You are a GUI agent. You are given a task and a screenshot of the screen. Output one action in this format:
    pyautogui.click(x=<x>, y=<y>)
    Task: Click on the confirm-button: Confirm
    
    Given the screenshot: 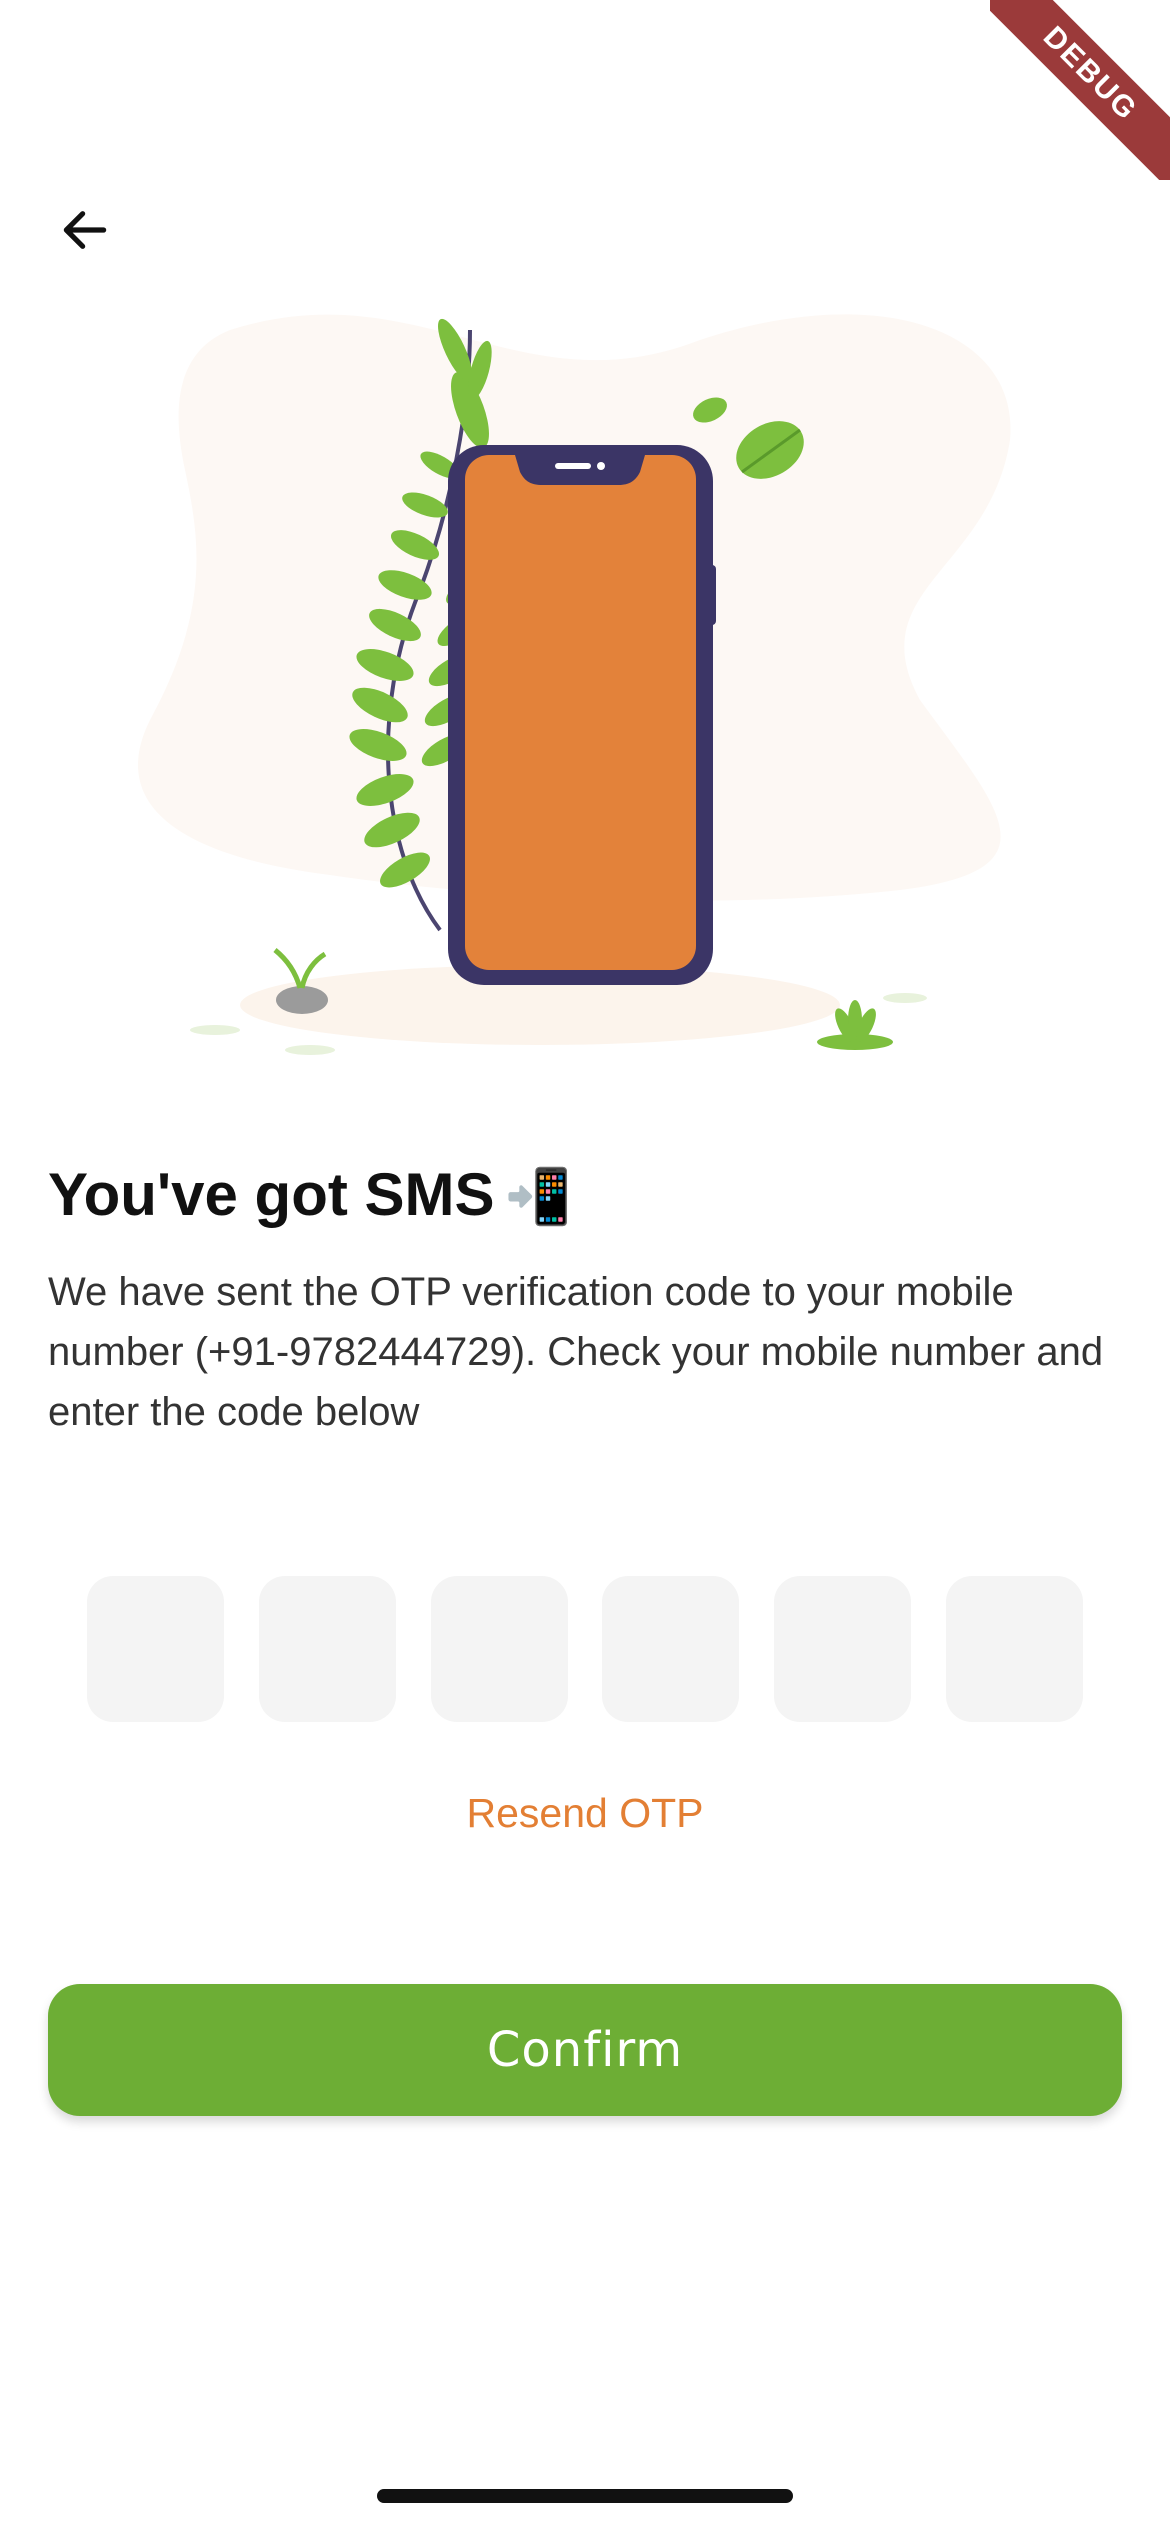 What is the action you would take?
    pyautogui.click(x=585, y=2050)
    